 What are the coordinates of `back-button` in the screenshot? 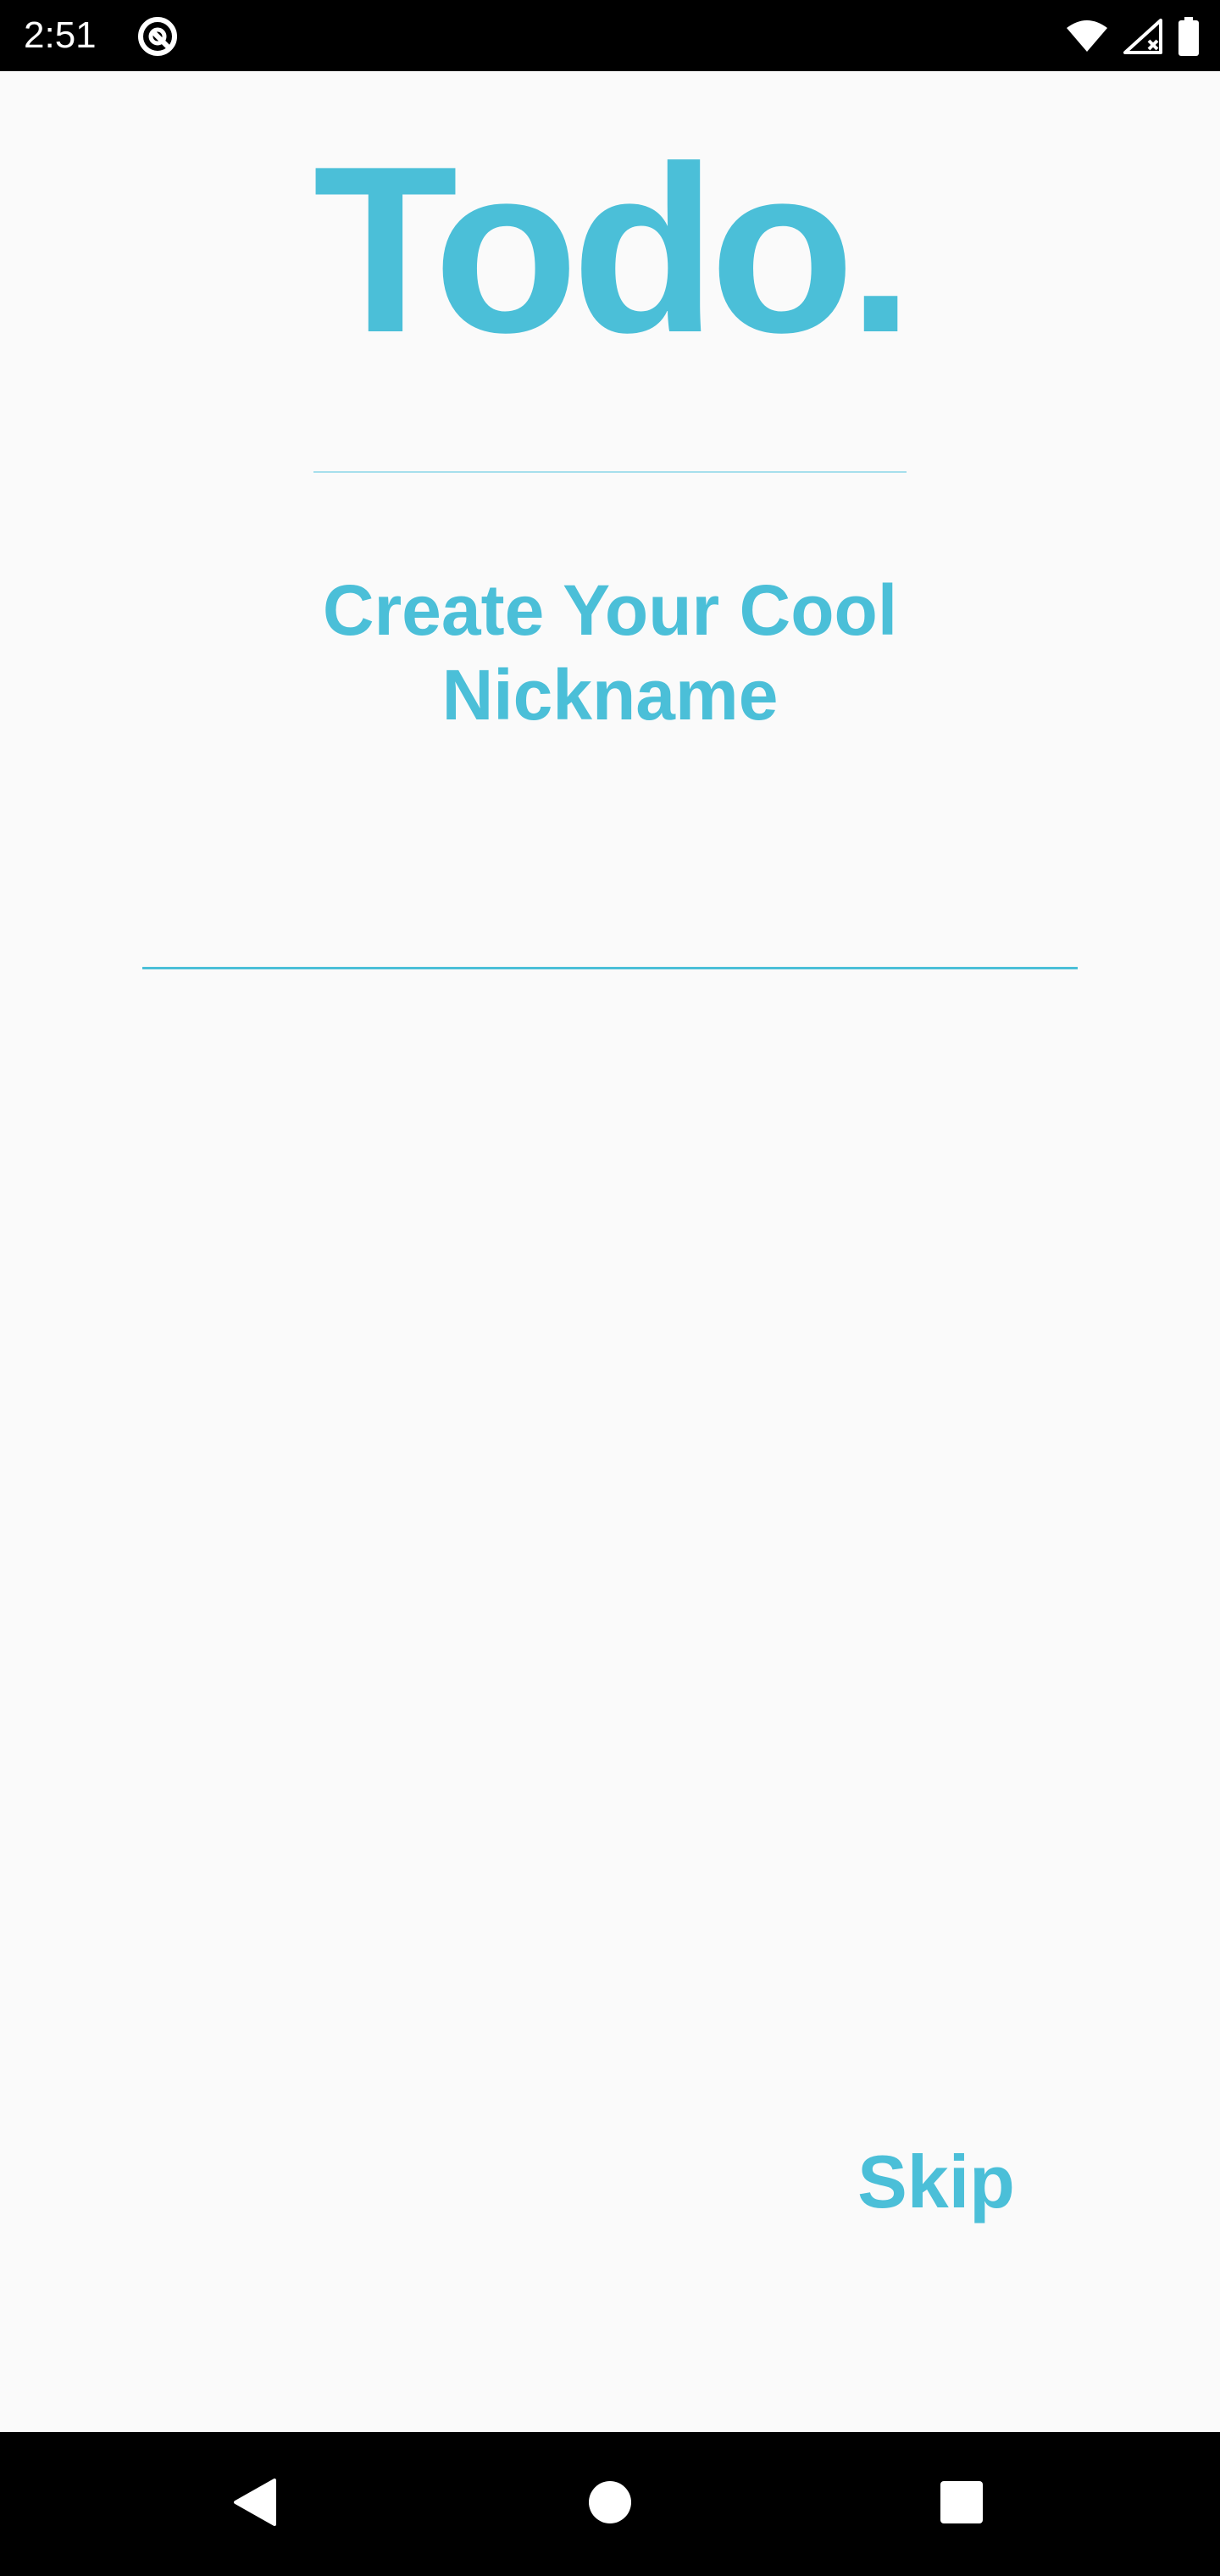 It's located at (254, 2504).